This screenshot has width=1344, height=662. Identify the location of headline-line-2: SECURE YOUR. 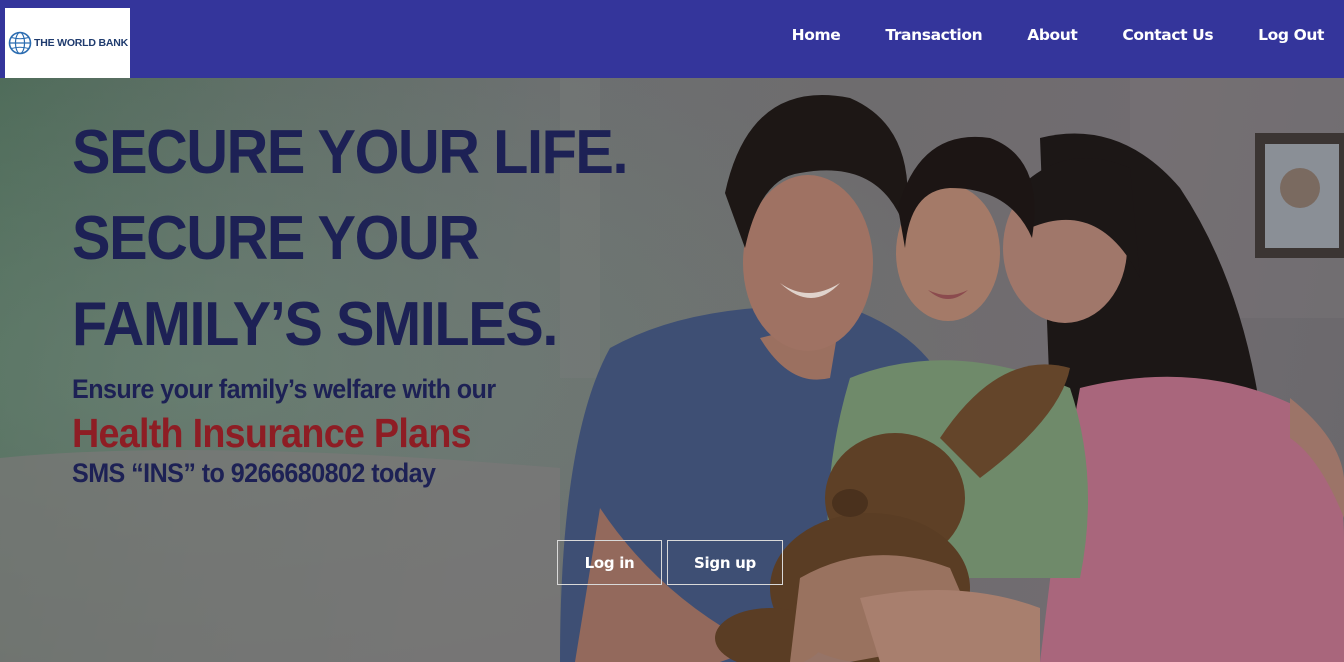
(276, 238).